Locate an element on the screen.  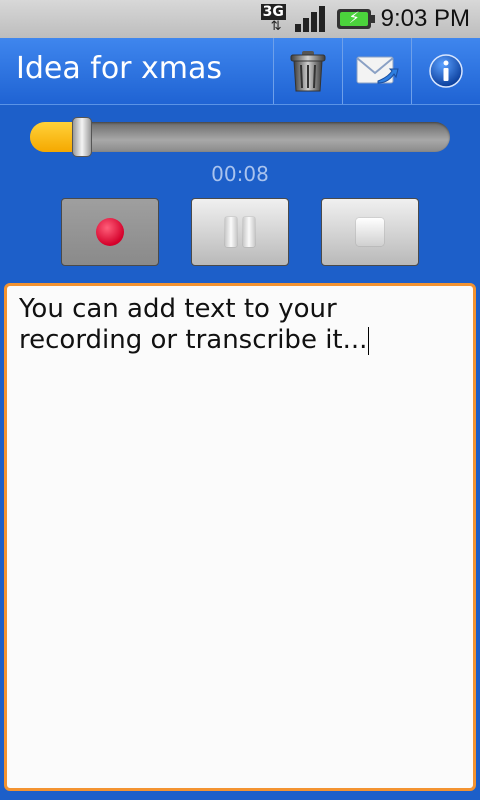
pause-icon is located at coordinates (240, 232).